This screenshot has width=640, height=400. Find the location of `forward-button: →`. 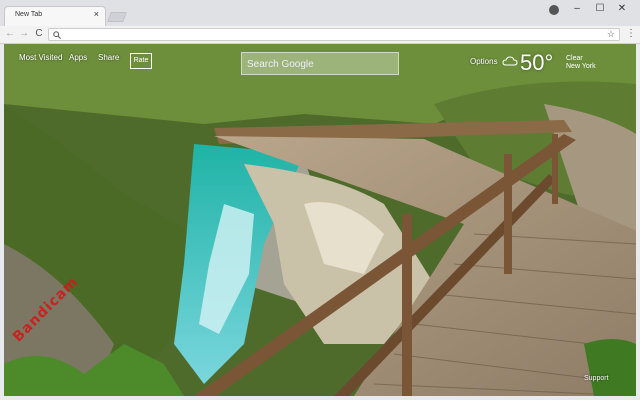

forward-button: → is located at coordinates (24, 33).